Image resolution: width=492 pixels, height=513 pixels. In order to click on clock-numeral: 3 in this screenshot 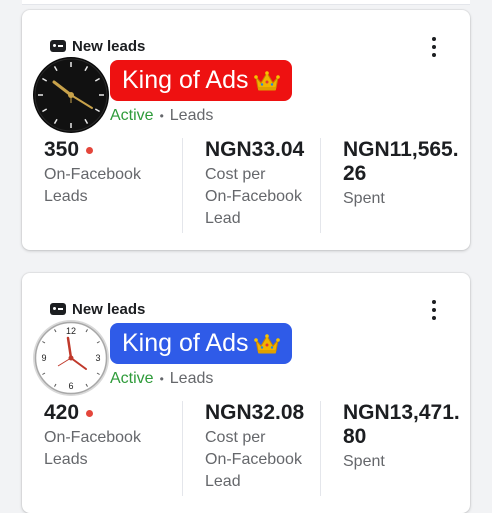, I will do `click(97, 358)`.